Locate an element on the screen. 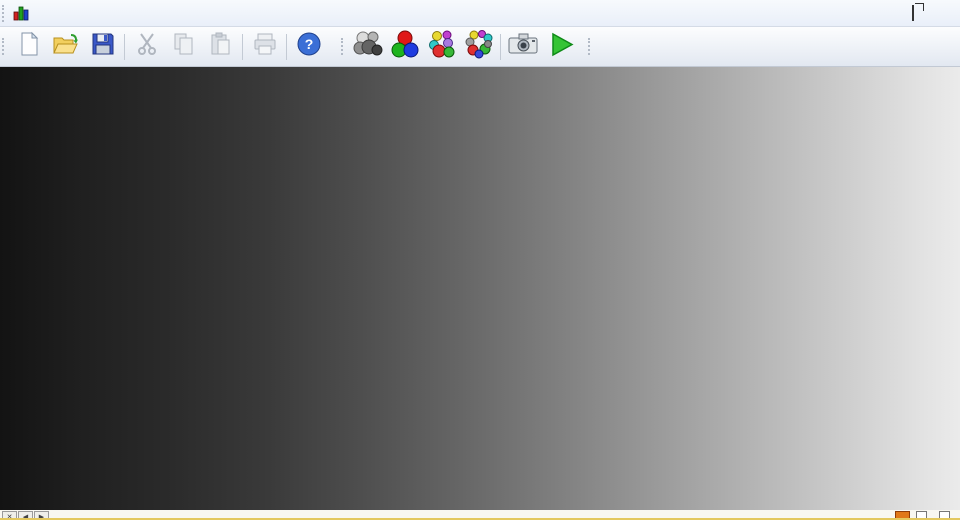  cut-button is located at coordinates (146, 47).